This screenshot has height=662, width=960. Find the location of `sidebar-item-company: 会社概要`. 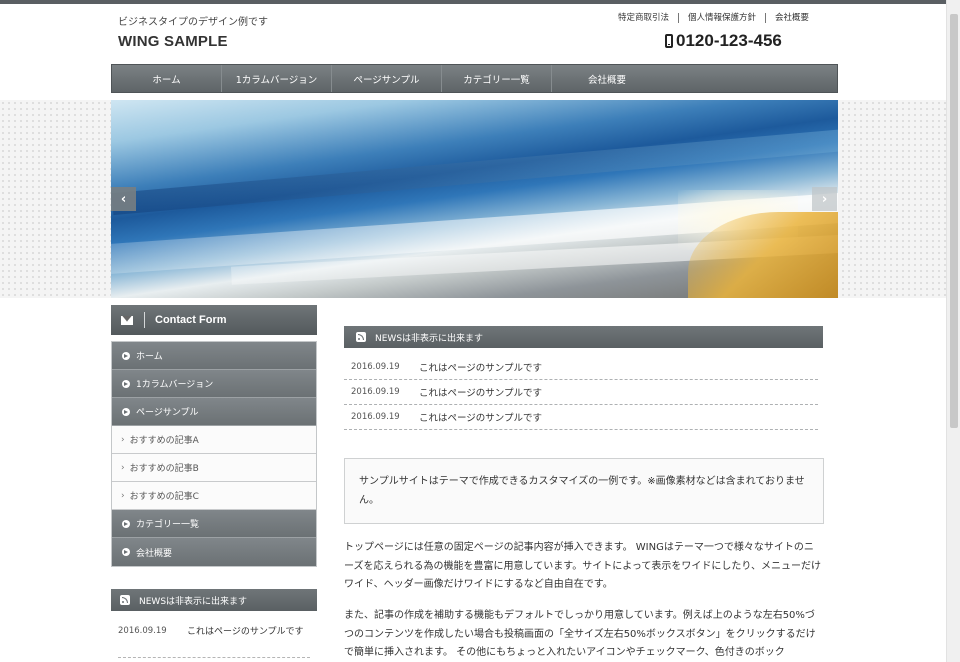

sidebar-item-company: 会社概要 is located at coordinates (214, 552).